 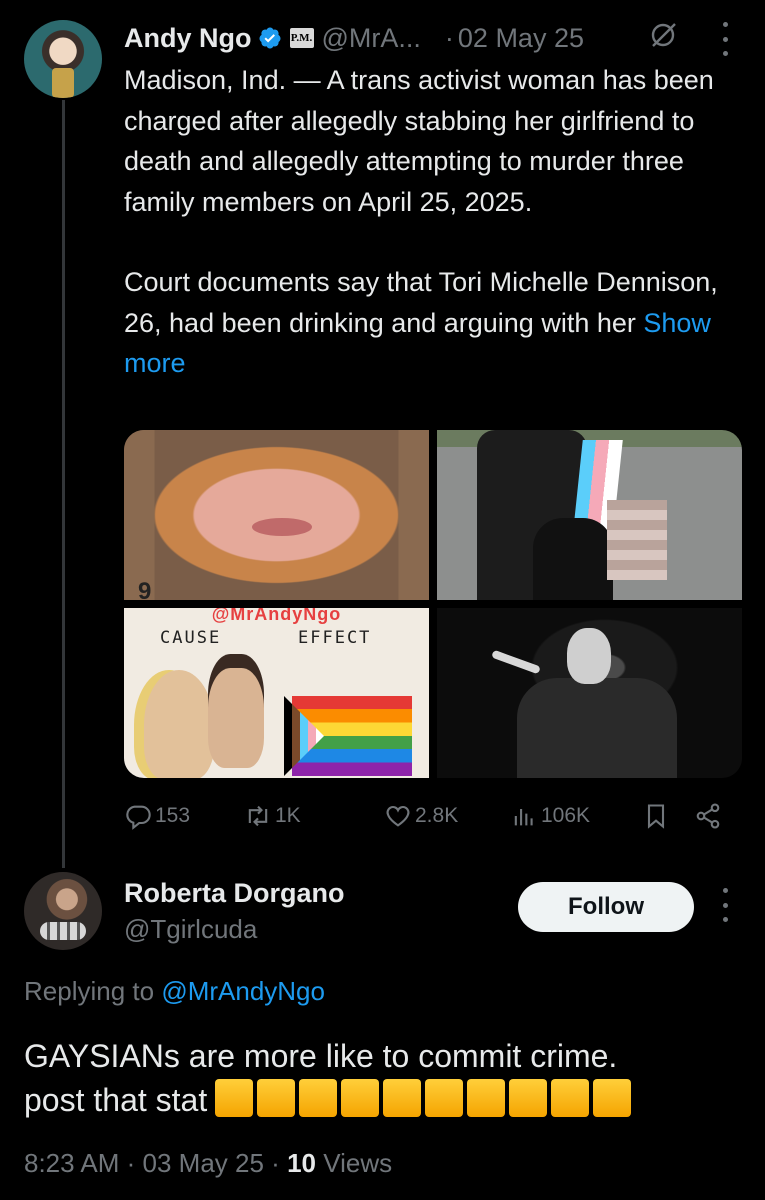 I want to click on reply-author-avatar, so click(x=63, y=911).